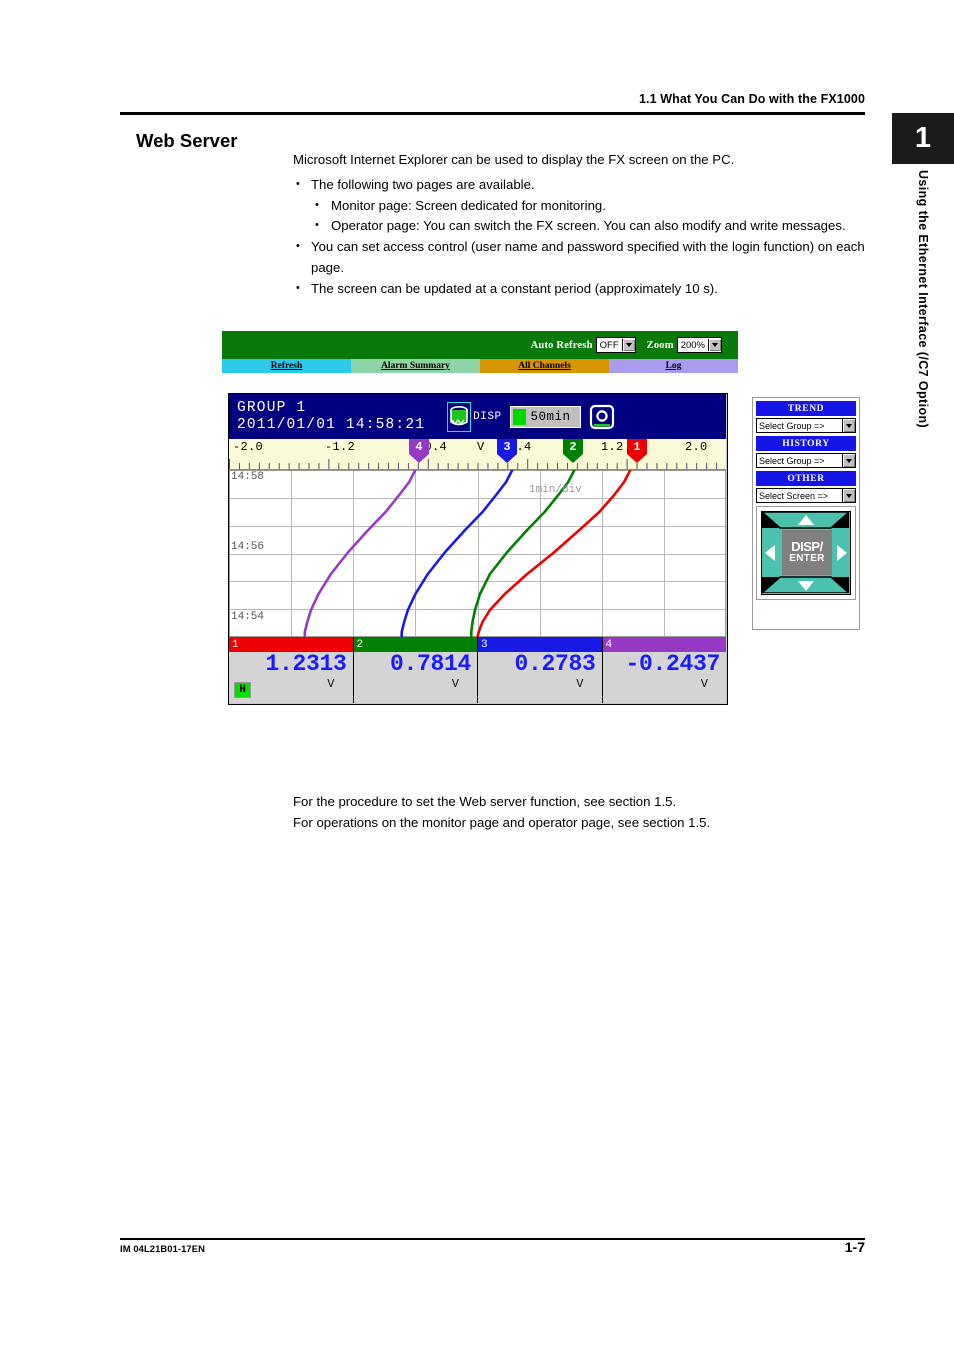 The width and height of the screenshot is (954, 1350). Describe the element at coordinates (561, 345) in the screenshot. I see `auto-refresh-label: Auto Refresh` at that location.